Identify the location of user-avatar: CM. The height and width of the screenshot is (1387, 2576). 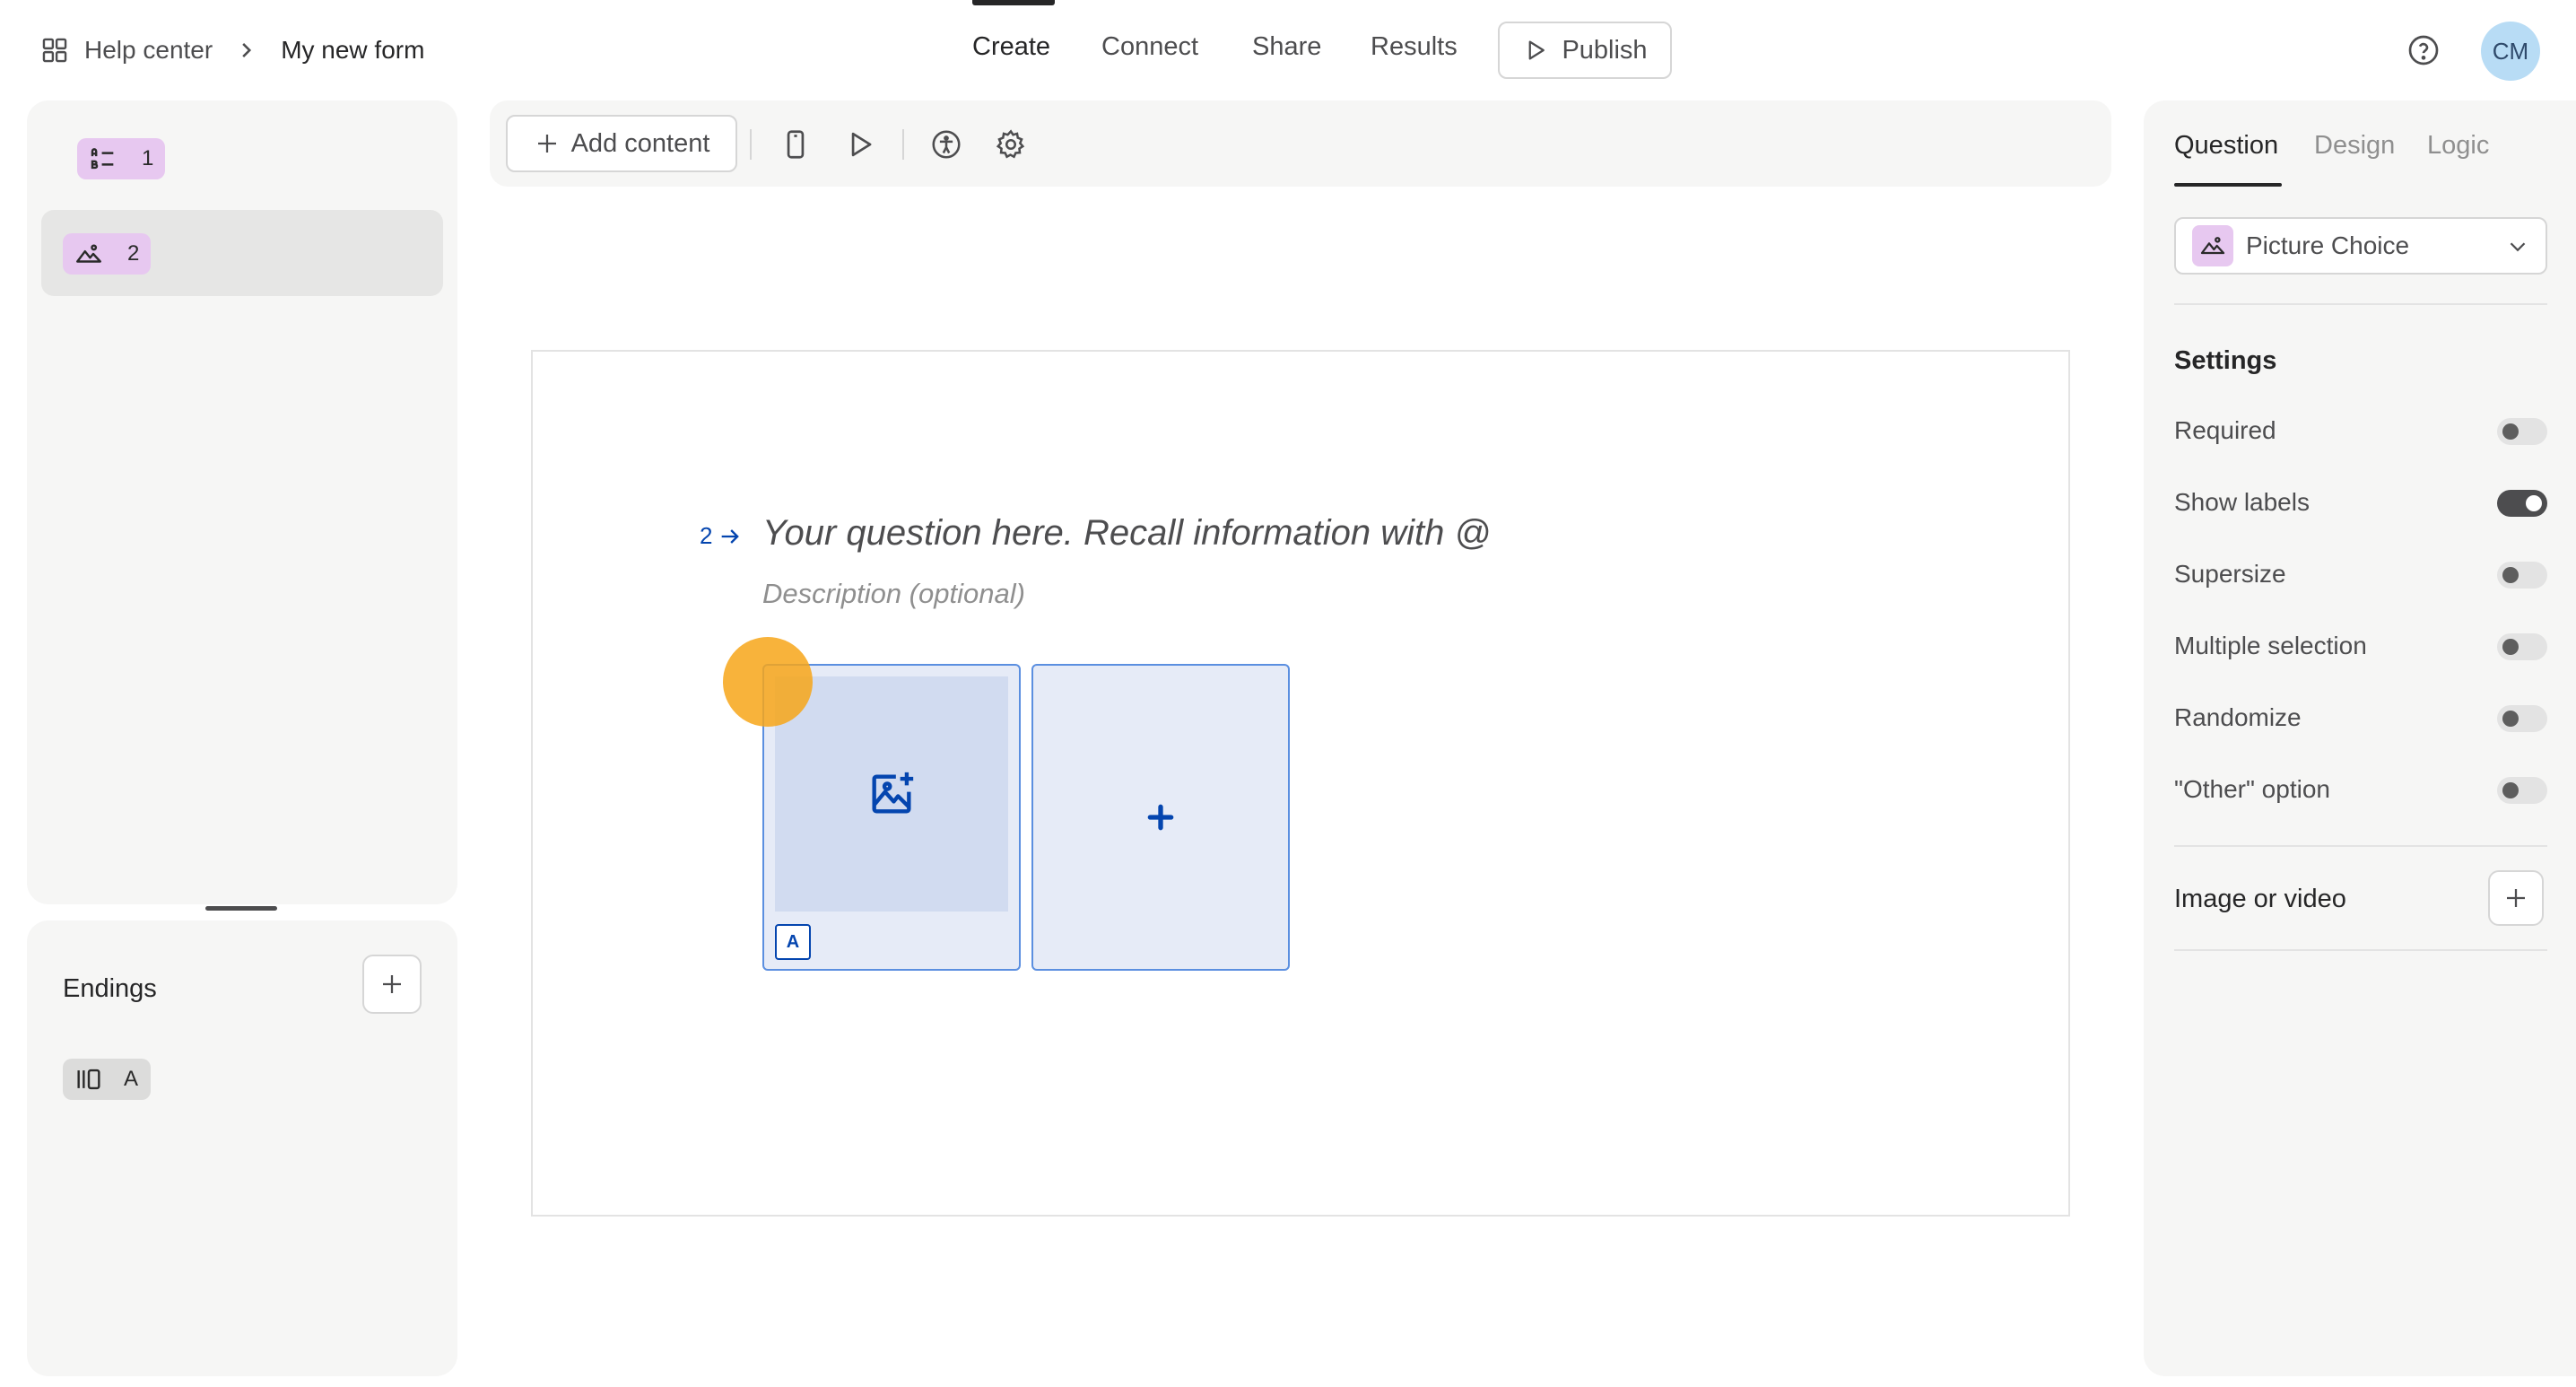
(2510, 51).